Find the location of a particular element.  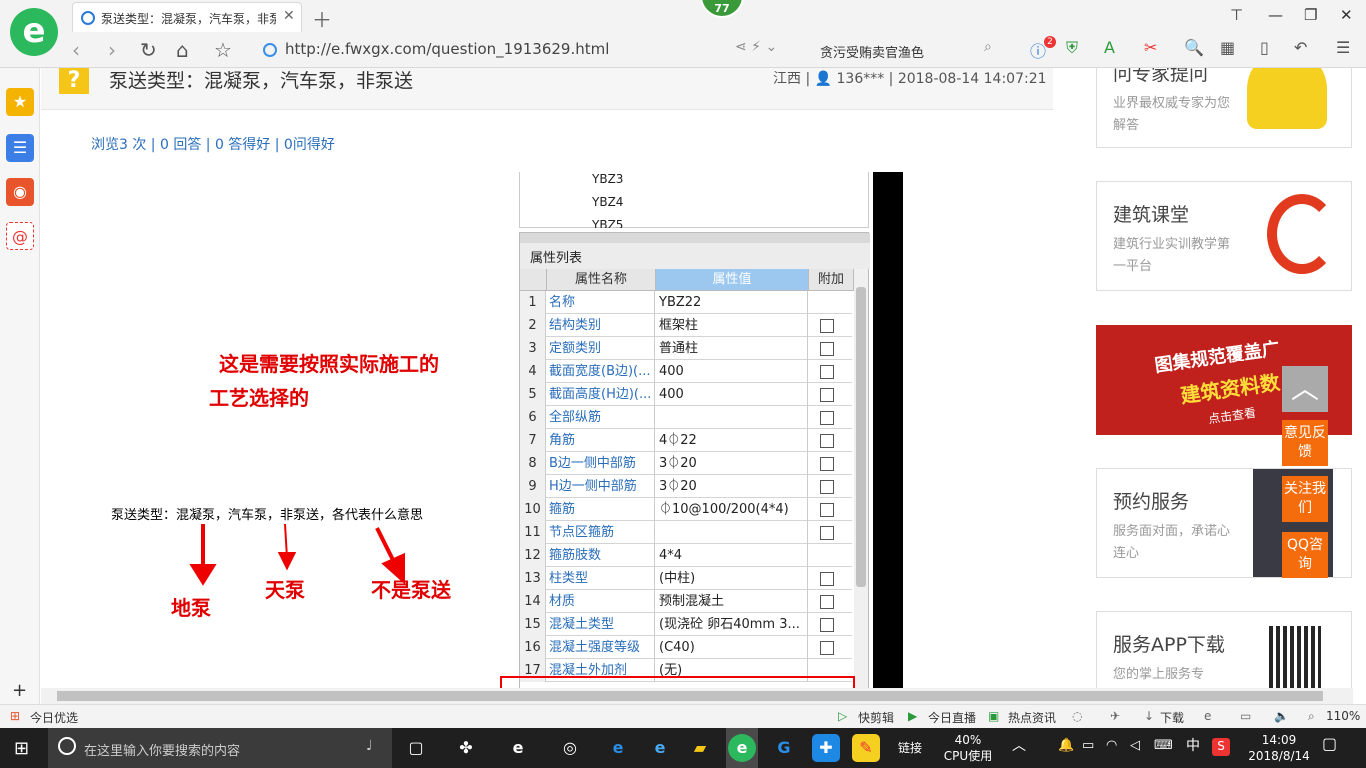

panel-scrollbar is located at coordinates (861, 478).